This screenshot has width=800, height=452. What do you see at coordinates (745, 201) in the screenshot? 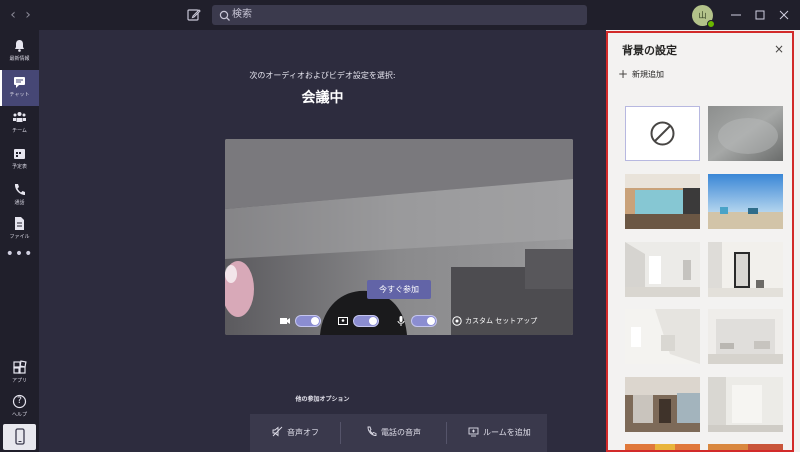
I see `background-option-beach` at bounding box center [745, 201].